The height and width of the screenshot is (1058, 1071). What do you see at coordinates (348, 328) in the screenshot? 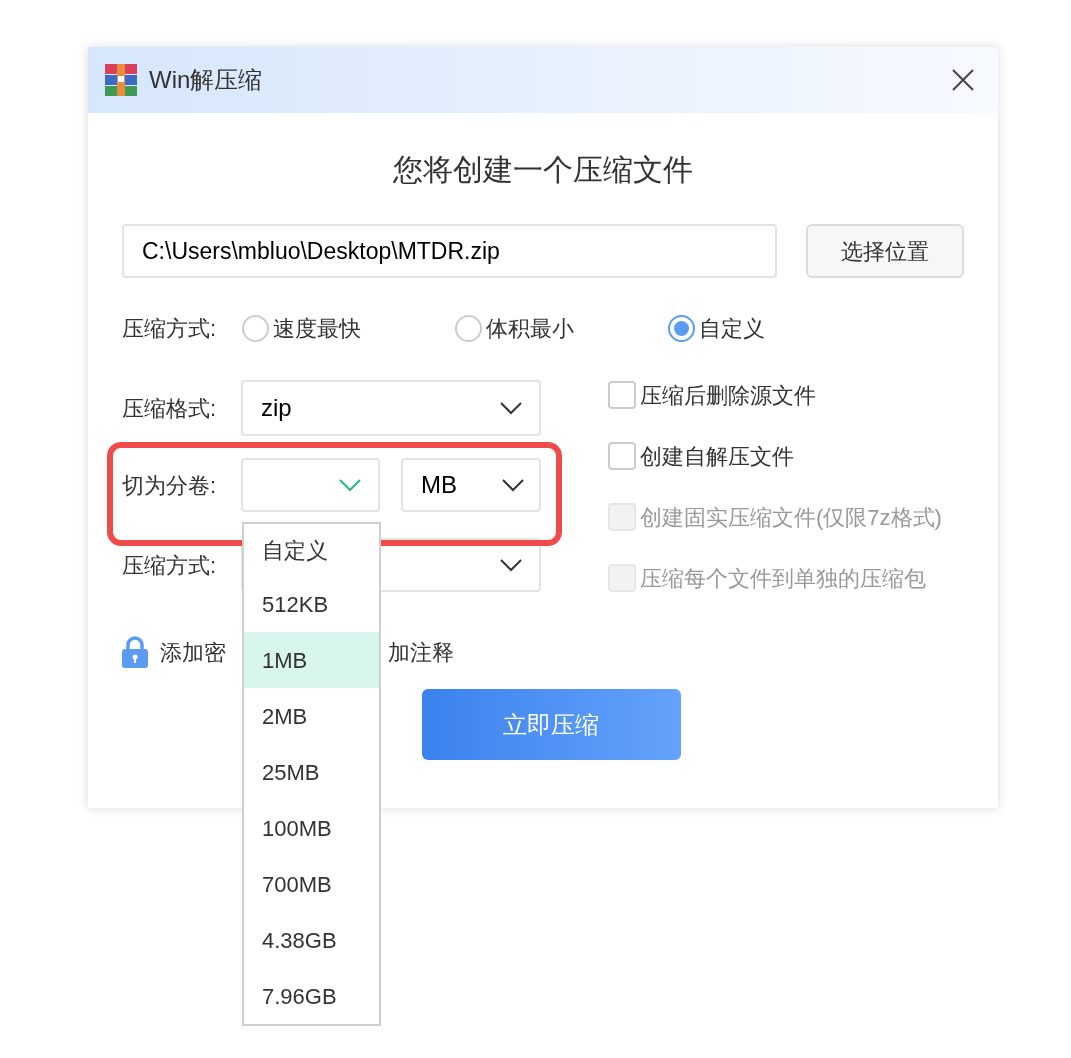
I see `radio-option: 速度最快` at bounding box center [348, 328].